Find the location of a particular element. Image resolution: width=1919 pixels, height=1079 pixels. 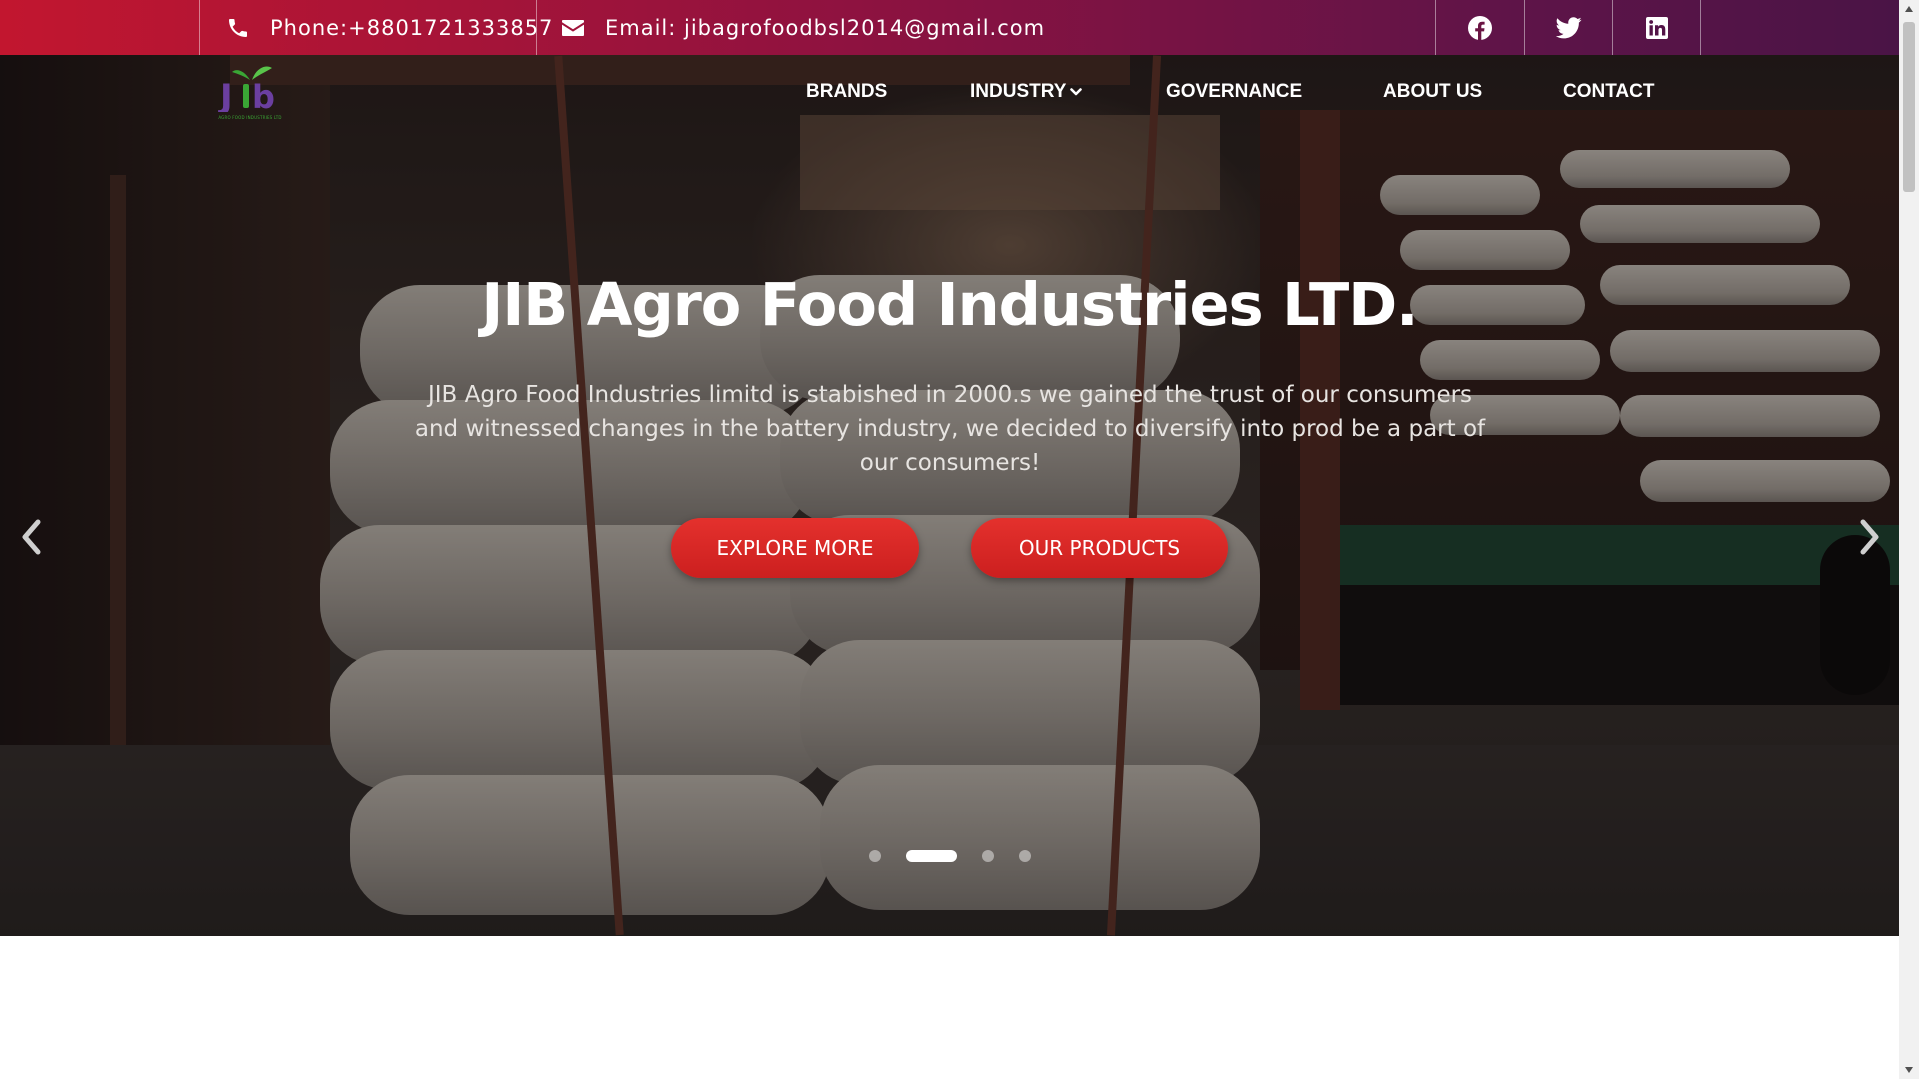

triangle-up-icon is located at coordinates (1909, 9).